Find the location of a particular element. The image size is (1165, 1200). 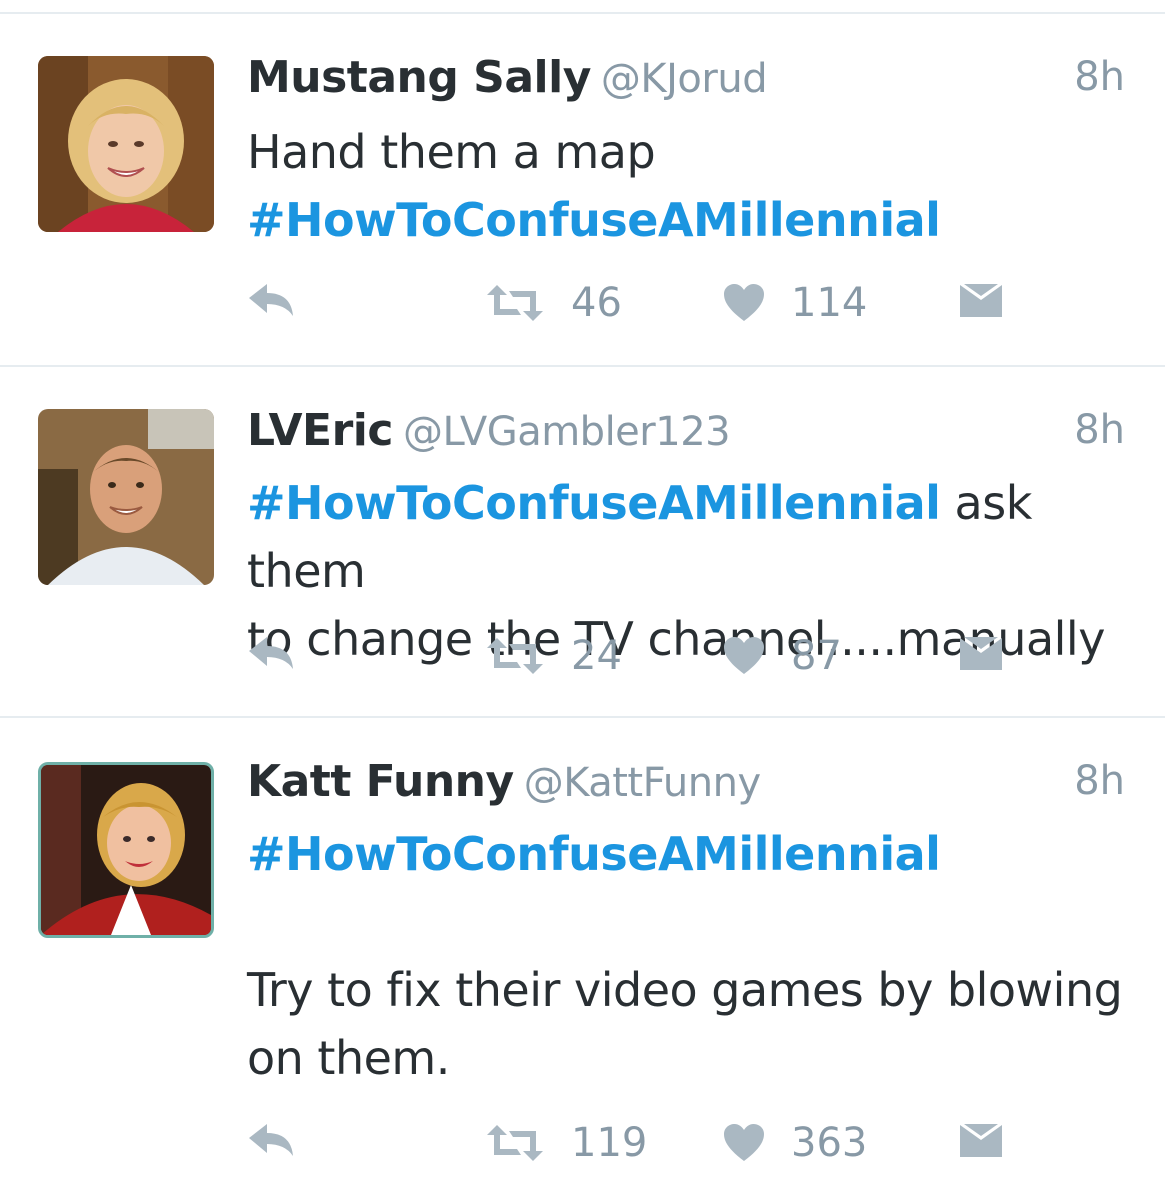

like-count: 87 is located at coordinates (816, 656).